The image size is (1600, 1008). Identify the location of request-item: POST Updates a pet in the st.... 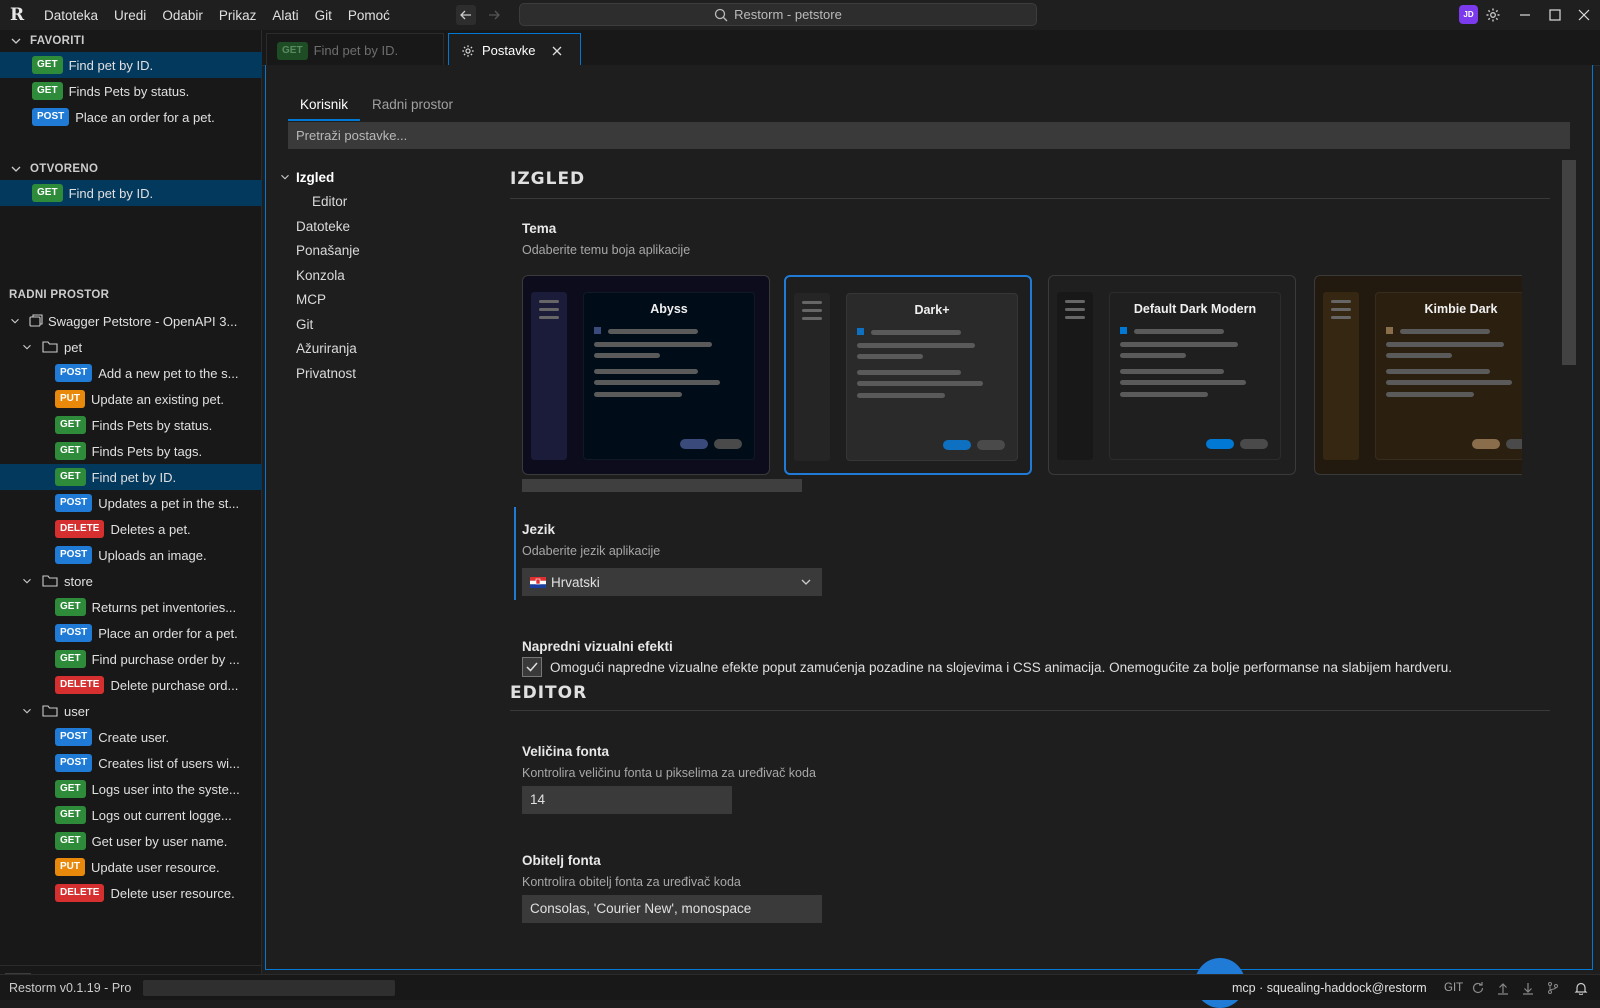
(131, 503).